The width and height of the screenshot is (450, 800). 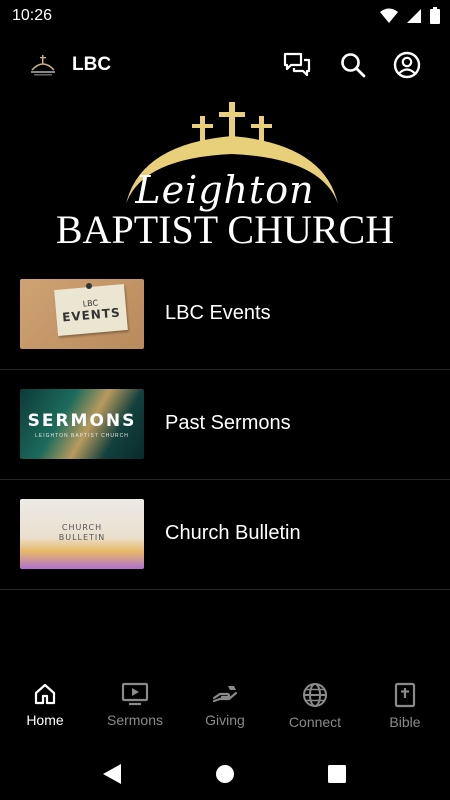 I want to click on globe-icon, so click(x=315, y=695).